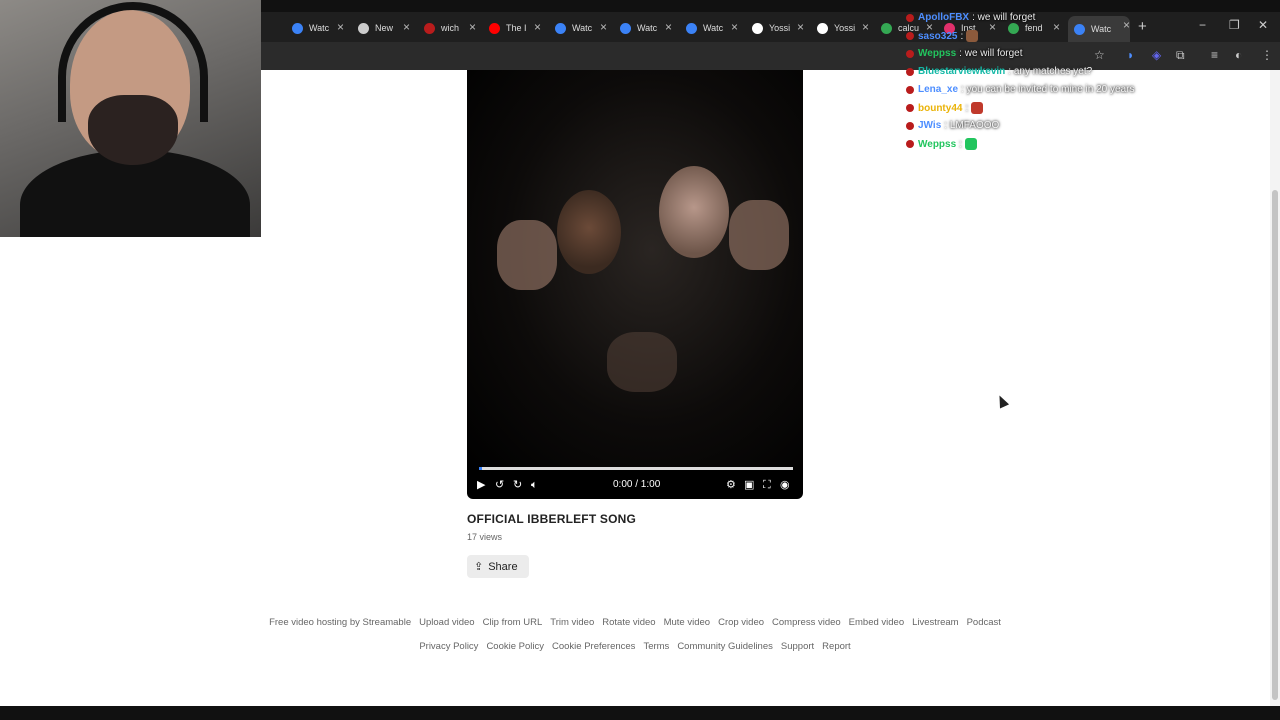 Image resolution: width=1280 pixels, height=720 pixels. Describe the element at coordinates (534, 485) in the screenshot. I see `volume-icon: 🔈︎` at that location.